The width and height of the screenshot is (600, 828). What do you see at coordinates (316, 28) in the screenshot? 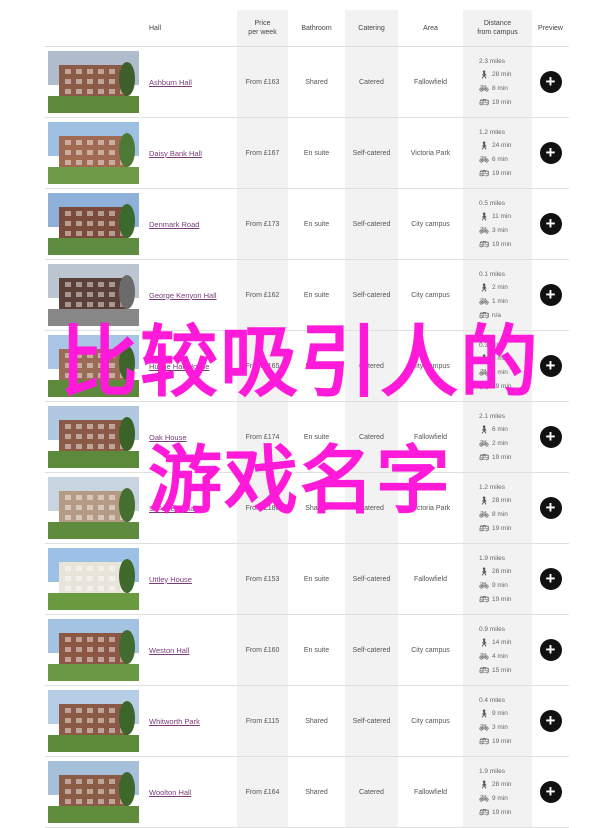
I see `header-bathroom: Bathroom` at bounding box center [316, 28].